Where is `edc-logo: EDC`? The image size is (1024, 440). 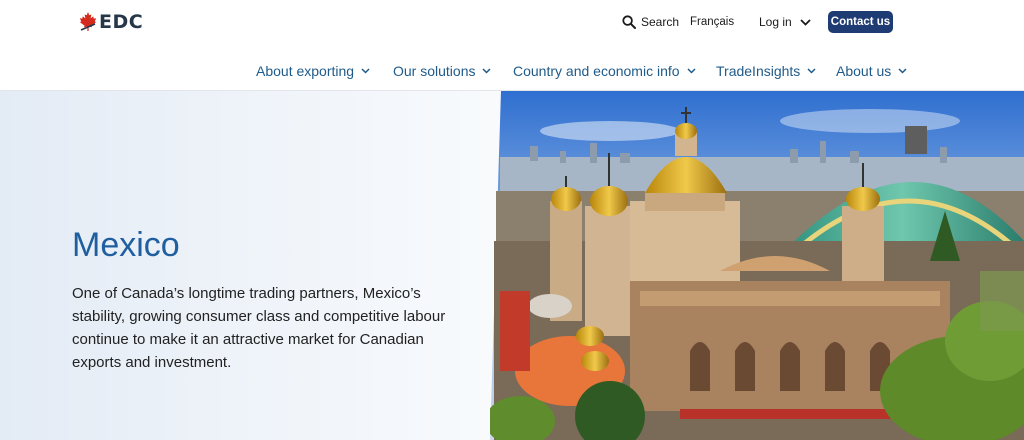 edc-logo: EDC is located at coordinates (111, 22).